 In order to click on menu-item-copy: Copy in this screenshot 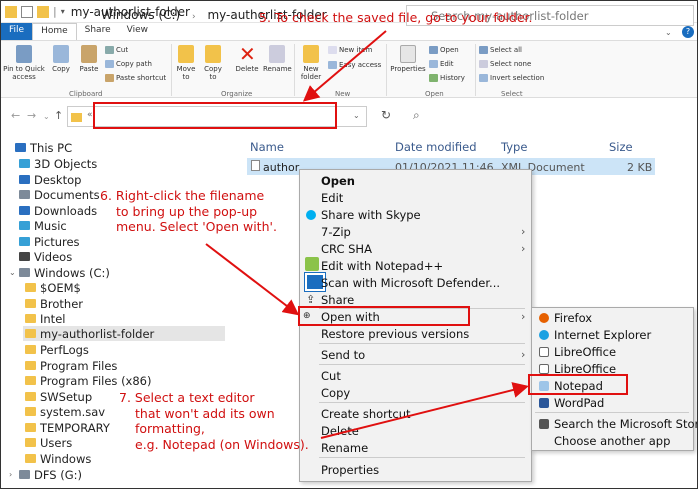, I will do `click(335, 393)`.